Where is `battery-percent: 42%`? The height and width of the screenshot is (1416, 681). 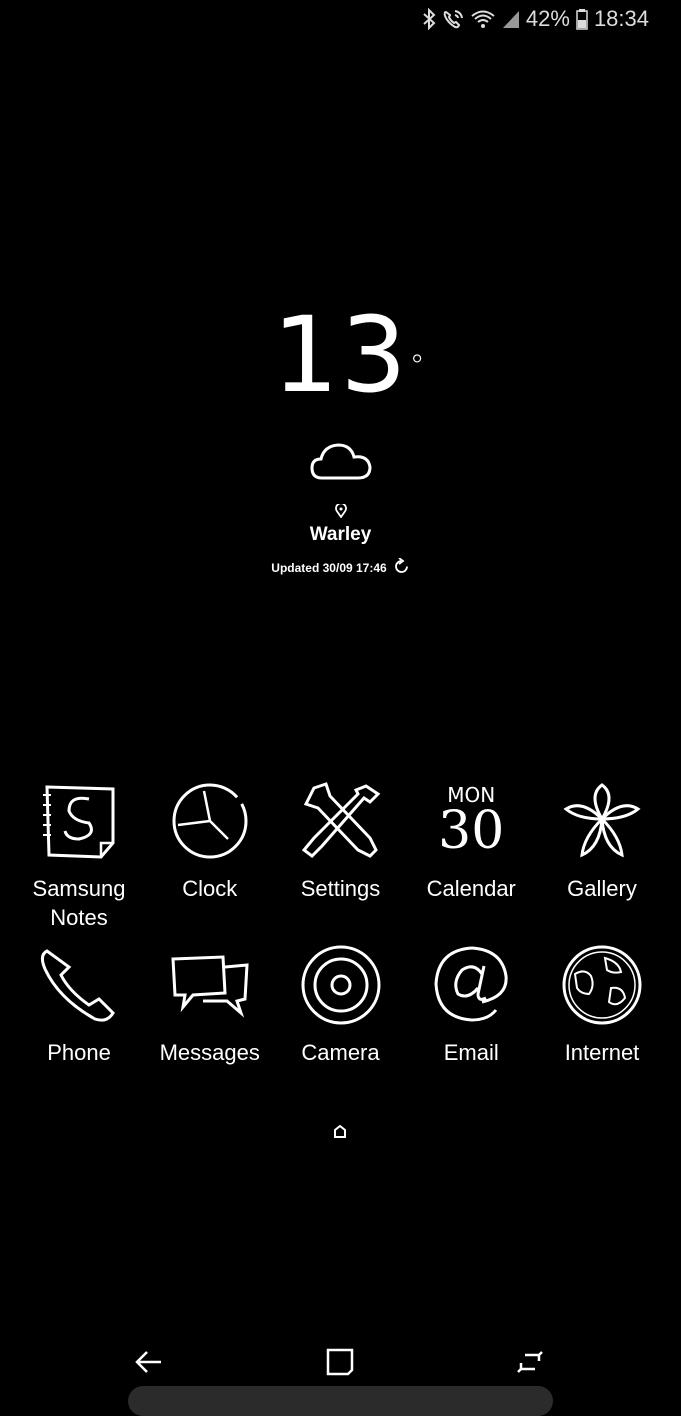 battery-percent: 42% is located at coordinates (547, 18).